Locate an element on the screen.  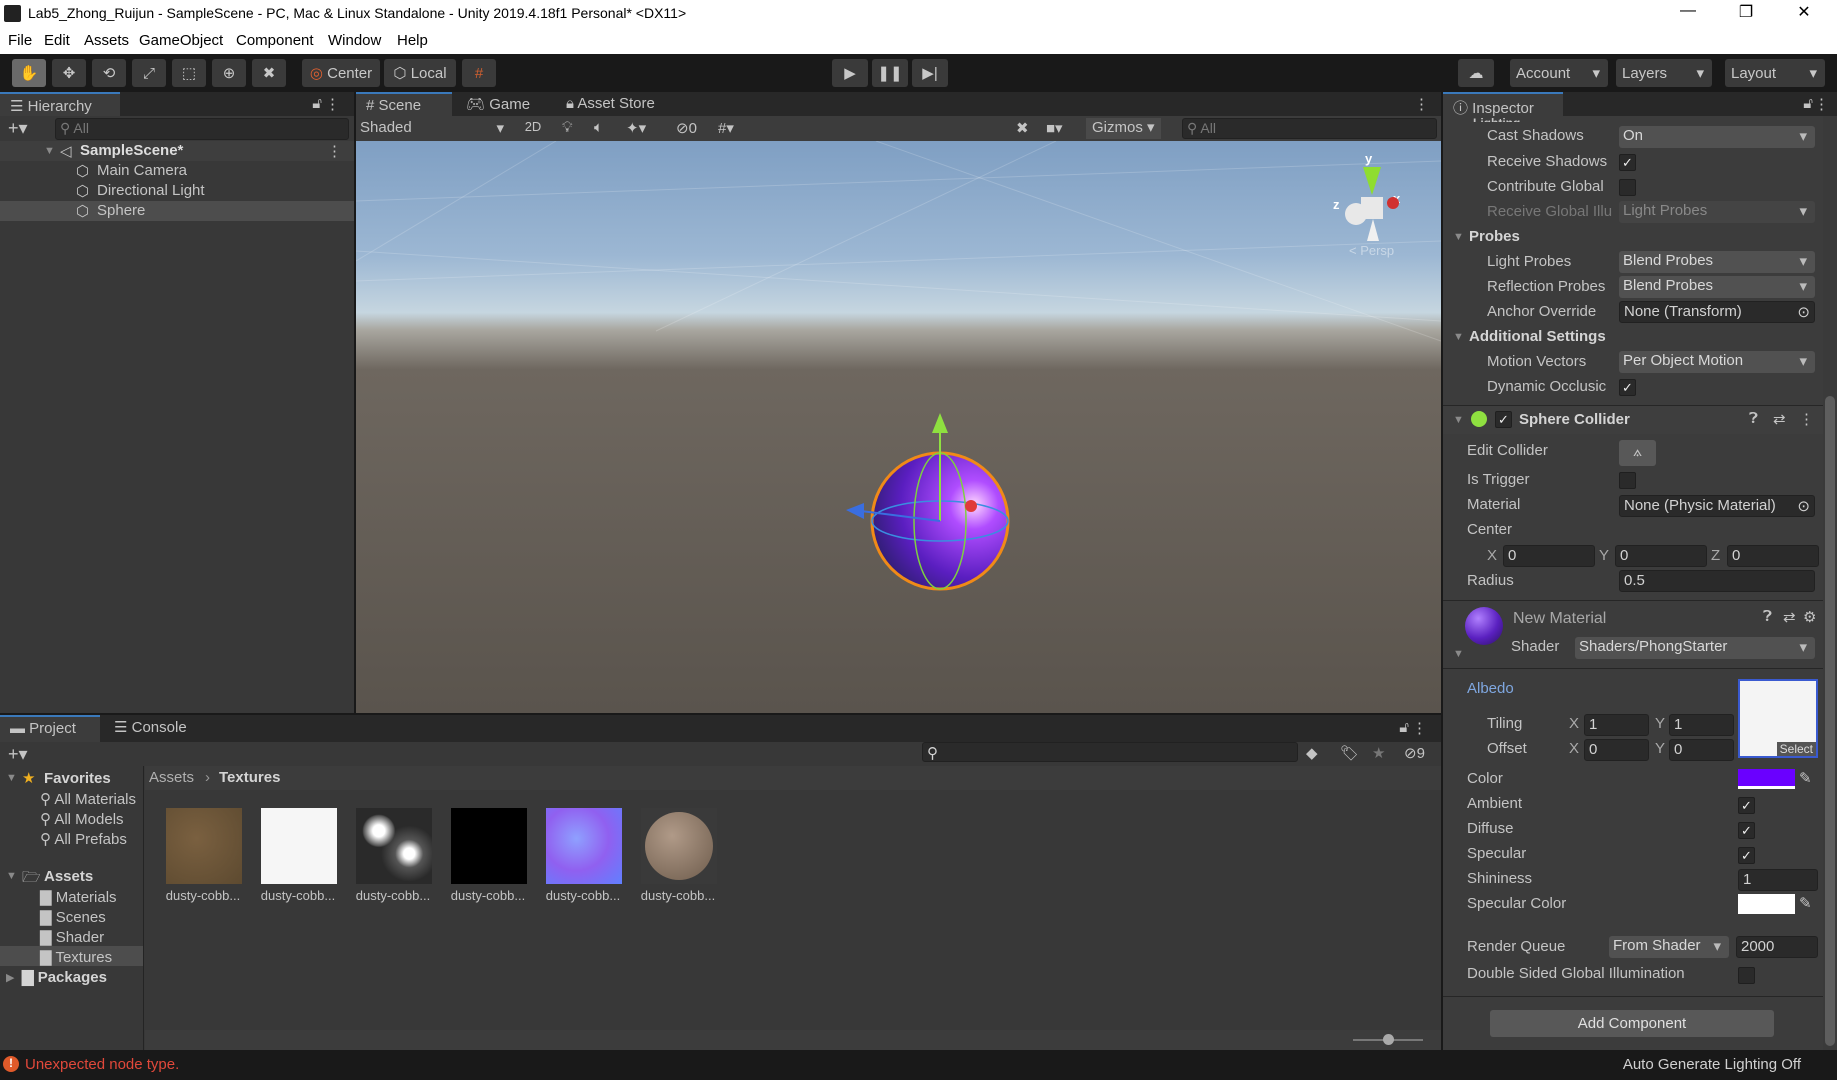
rect-tool-icon: ⬚ is located at coordinates (189, 73).